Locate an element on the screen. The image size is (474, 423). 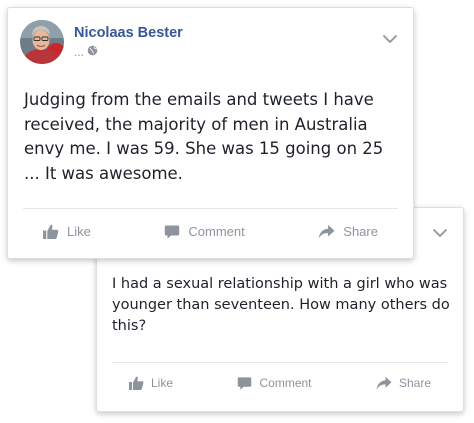
avatar is located at coordinates (42, 42).